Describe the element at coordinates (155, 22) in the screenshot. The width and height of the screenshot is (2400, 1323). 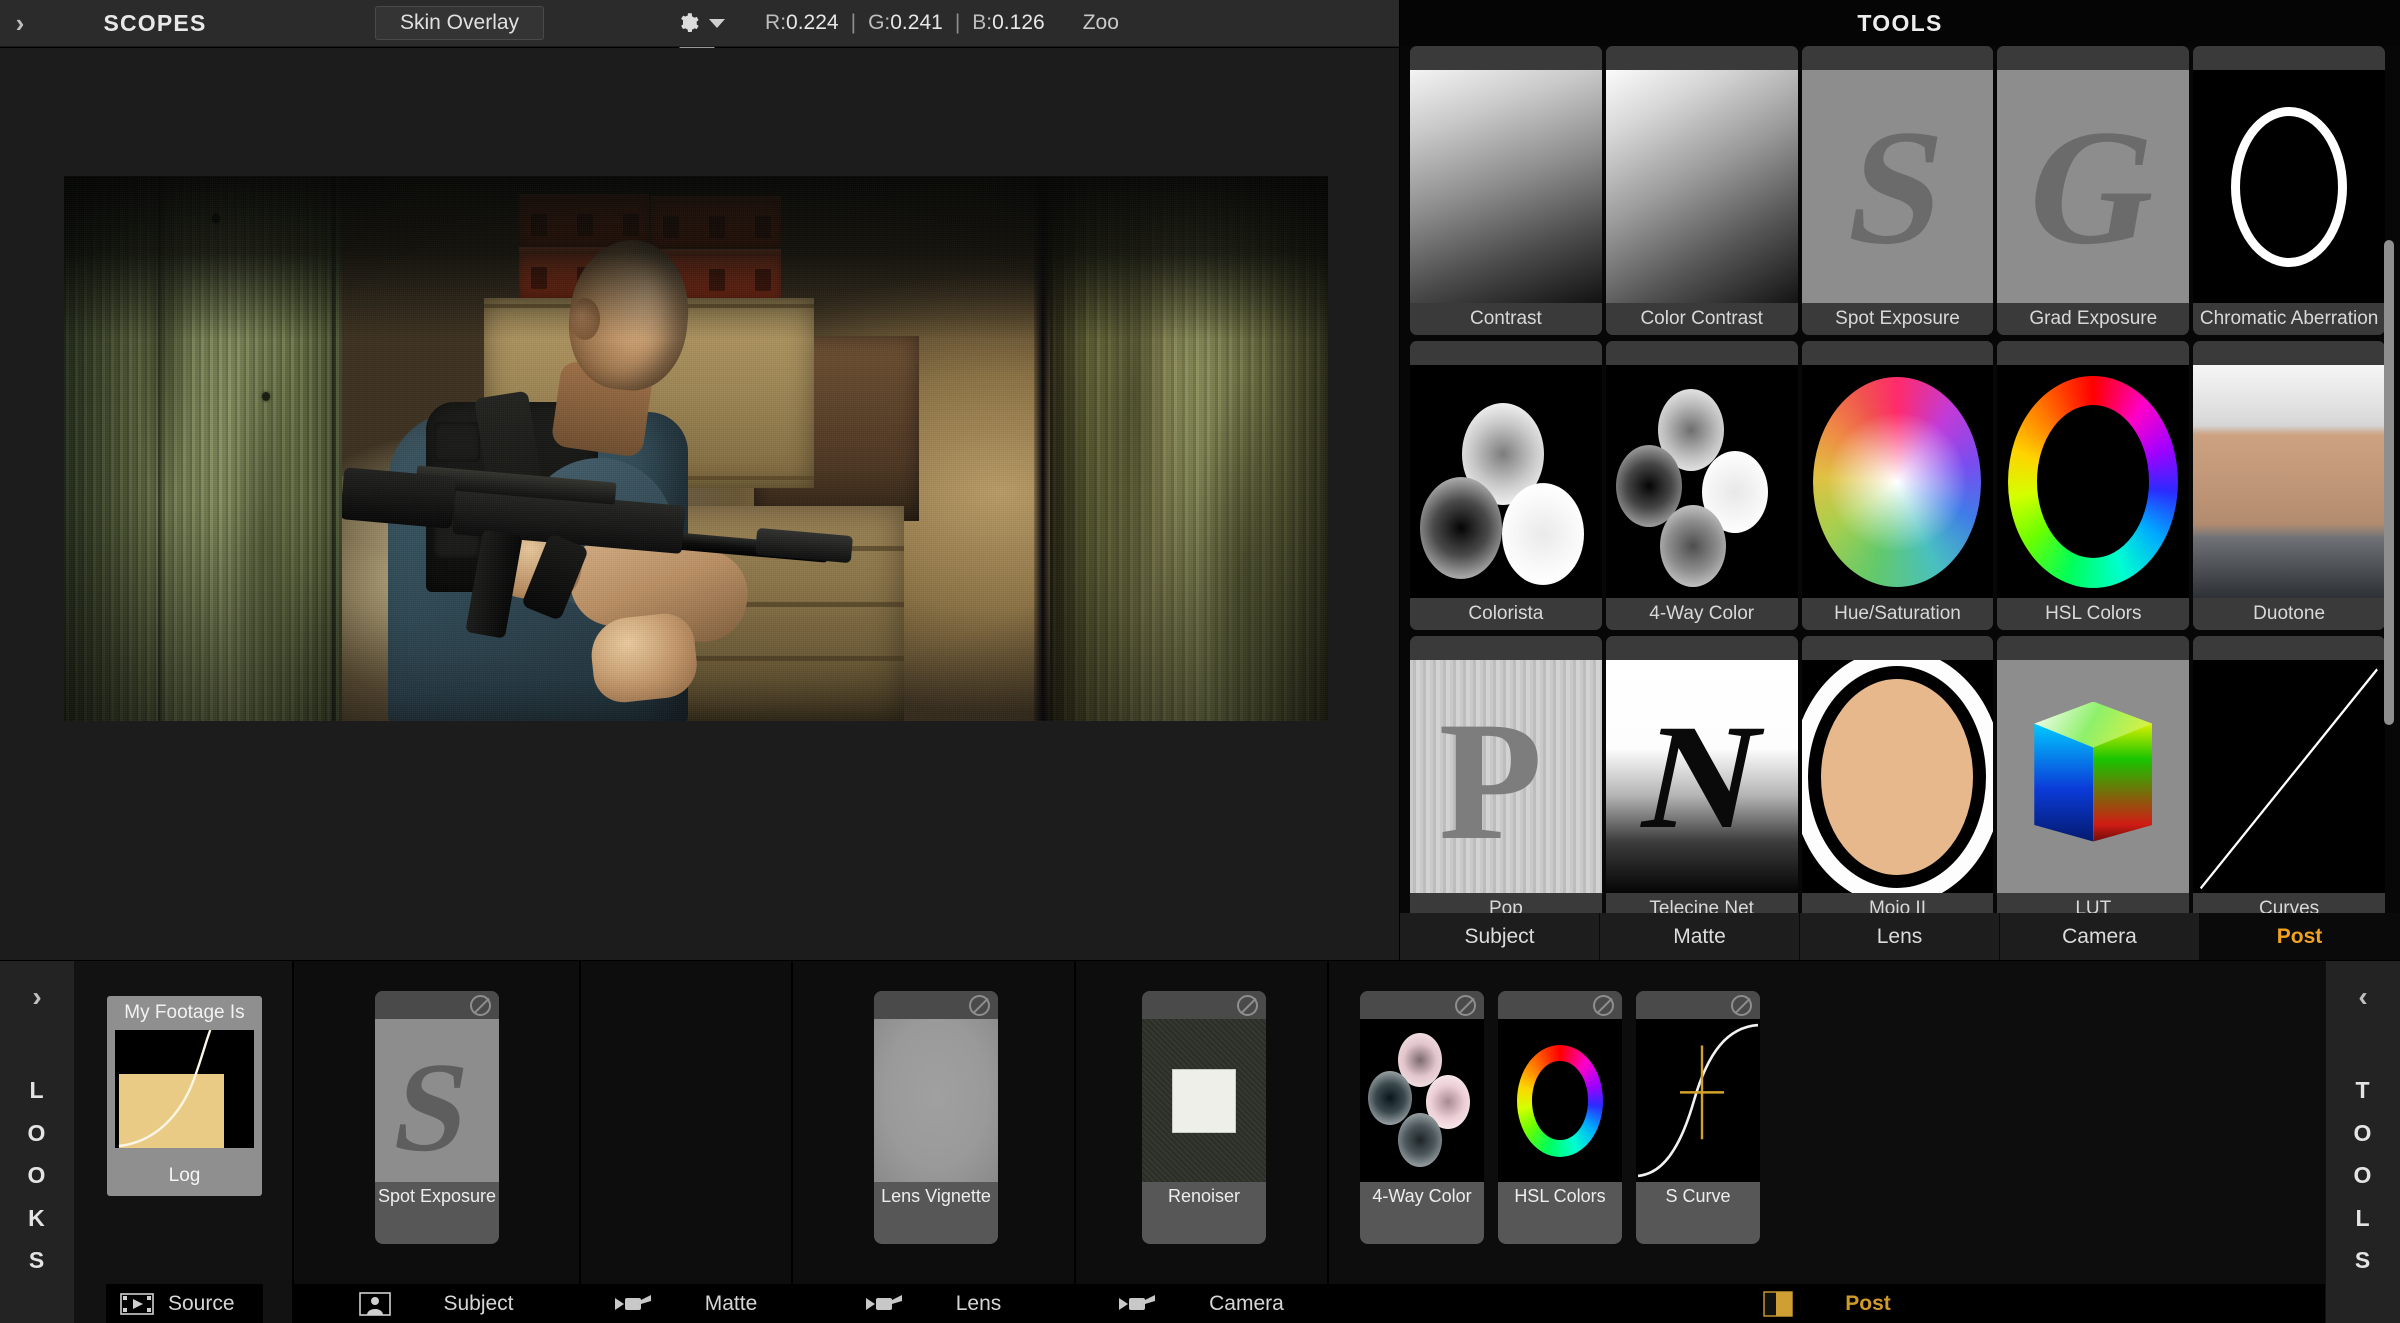
I see `scopes-panel-title: SCOPES` at that location.